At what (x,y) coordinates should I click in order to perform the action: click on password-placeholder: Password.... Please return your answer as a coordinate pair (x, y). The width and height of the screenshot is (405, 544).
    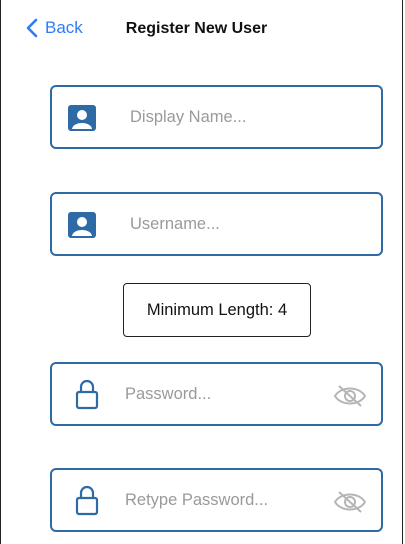
    Looking at the image, I should click on (168, 393).